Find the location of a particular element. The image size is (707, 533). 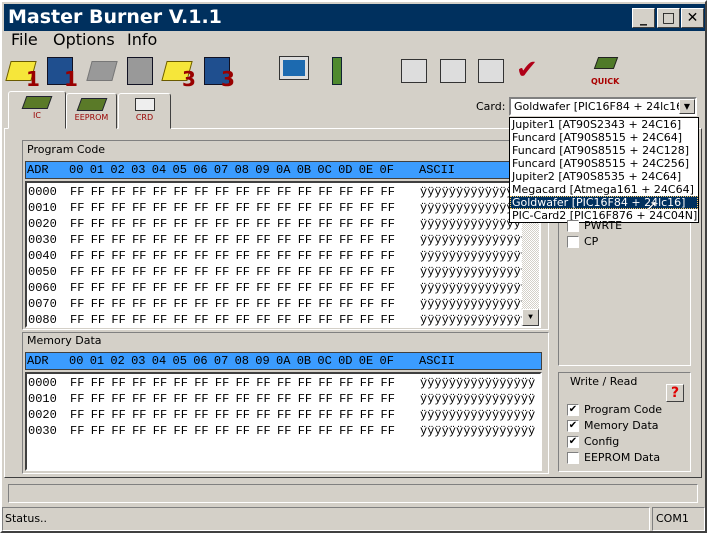

info-button is located at coordinates (339, 72).